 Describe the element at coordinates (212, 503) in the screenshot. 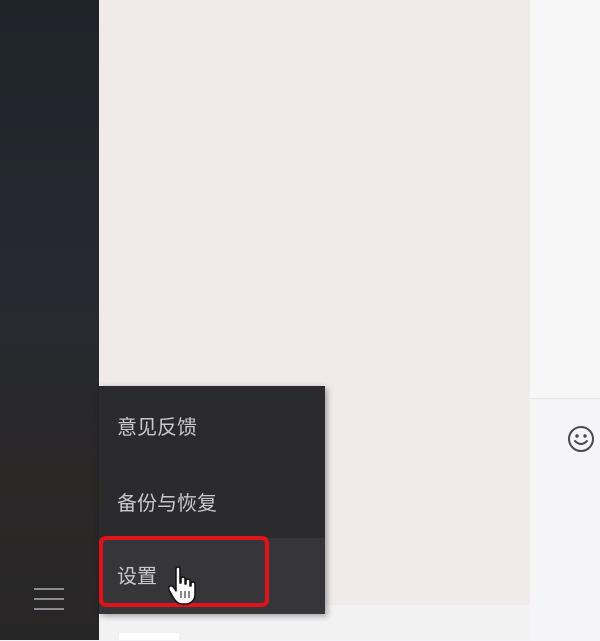

I see `menu-item-backup-restore: 备份与恢复` at that location.